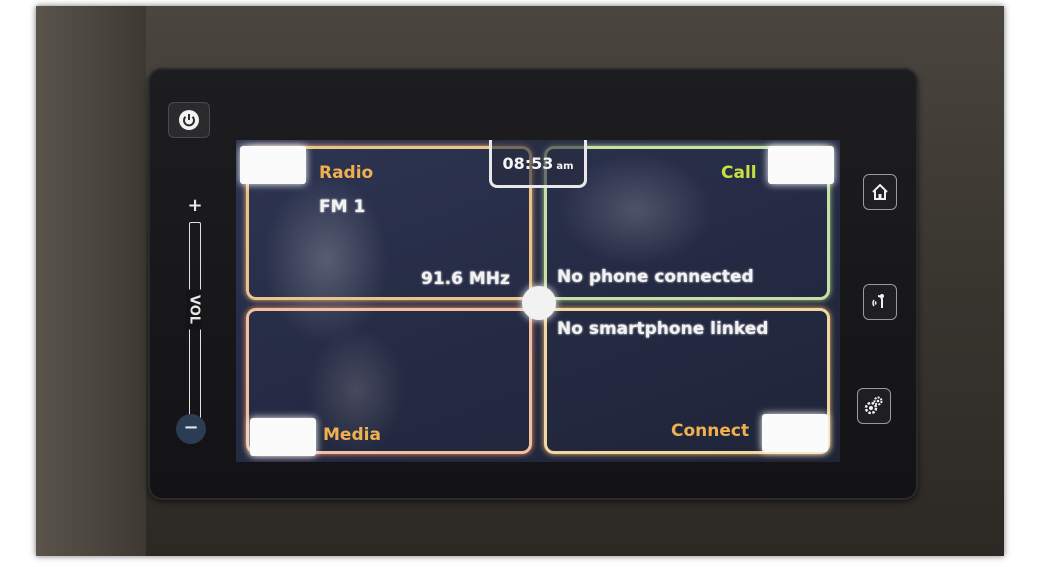 The width and height of the screenshot is (1039, 567). I want to click on home-button, so click(880, 192).